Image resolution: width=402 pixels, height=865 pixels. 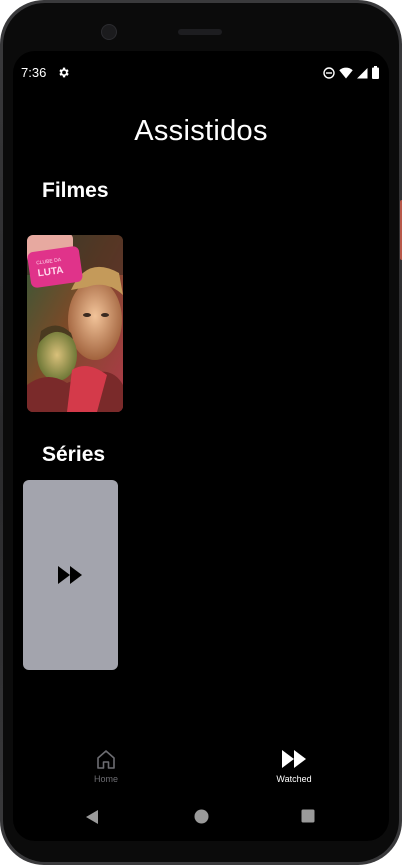 I want to click on nav-item-watched: Watched, so click(x=294, y=766).